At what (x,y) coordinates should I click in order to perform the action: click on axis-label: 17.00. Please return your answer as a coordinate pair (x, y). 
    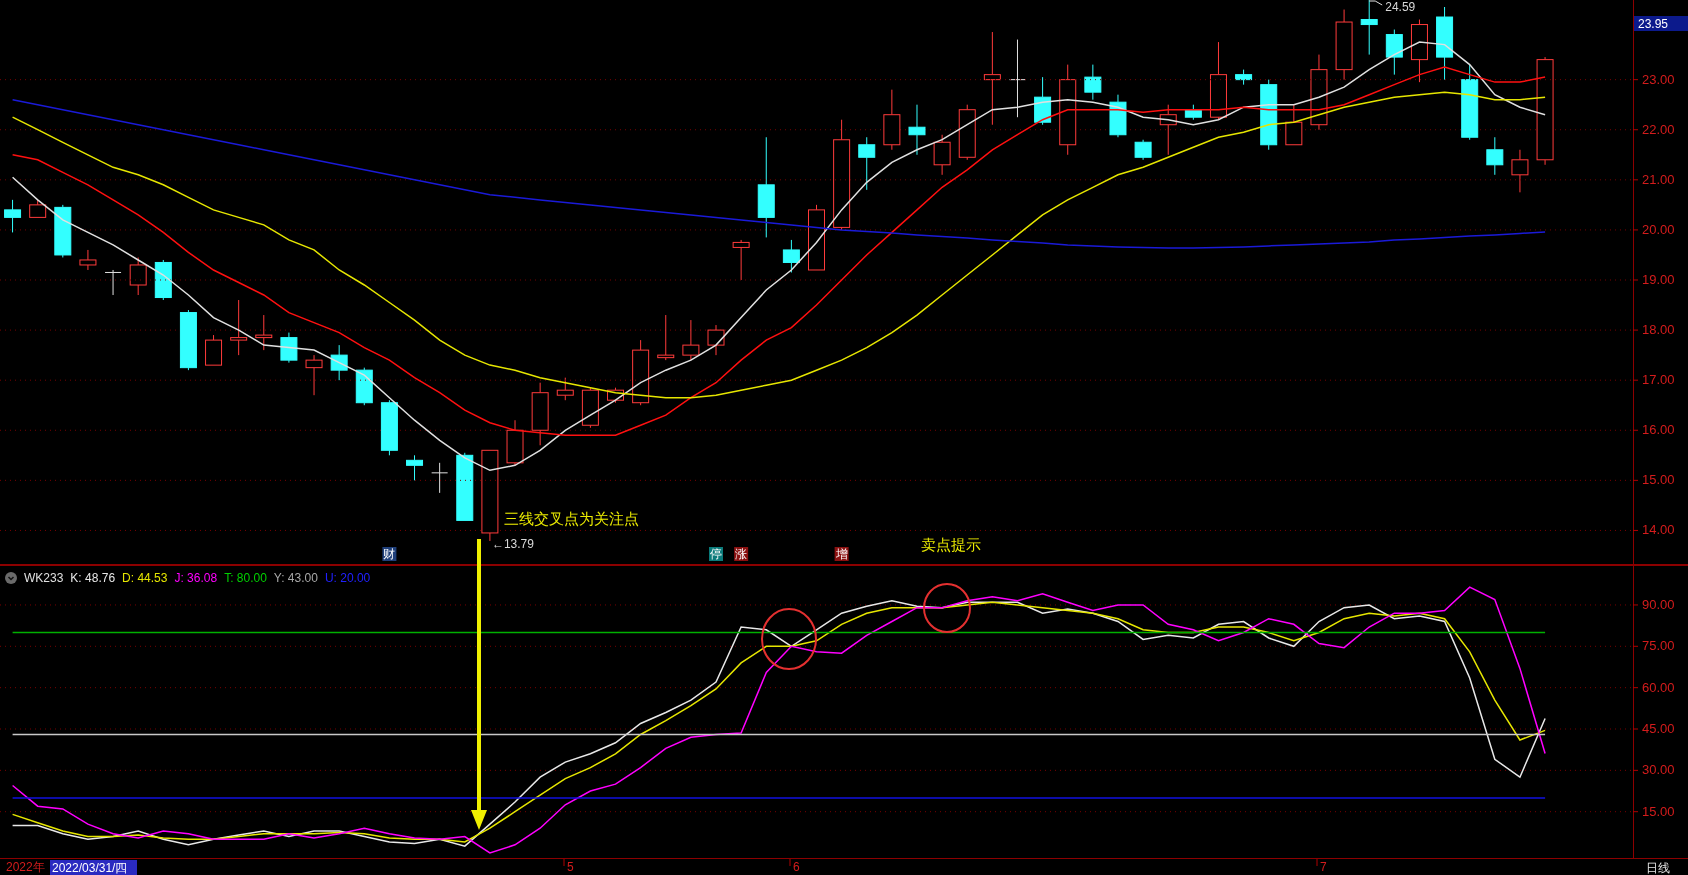
    Looking at the image, I should click on (1658, 380).